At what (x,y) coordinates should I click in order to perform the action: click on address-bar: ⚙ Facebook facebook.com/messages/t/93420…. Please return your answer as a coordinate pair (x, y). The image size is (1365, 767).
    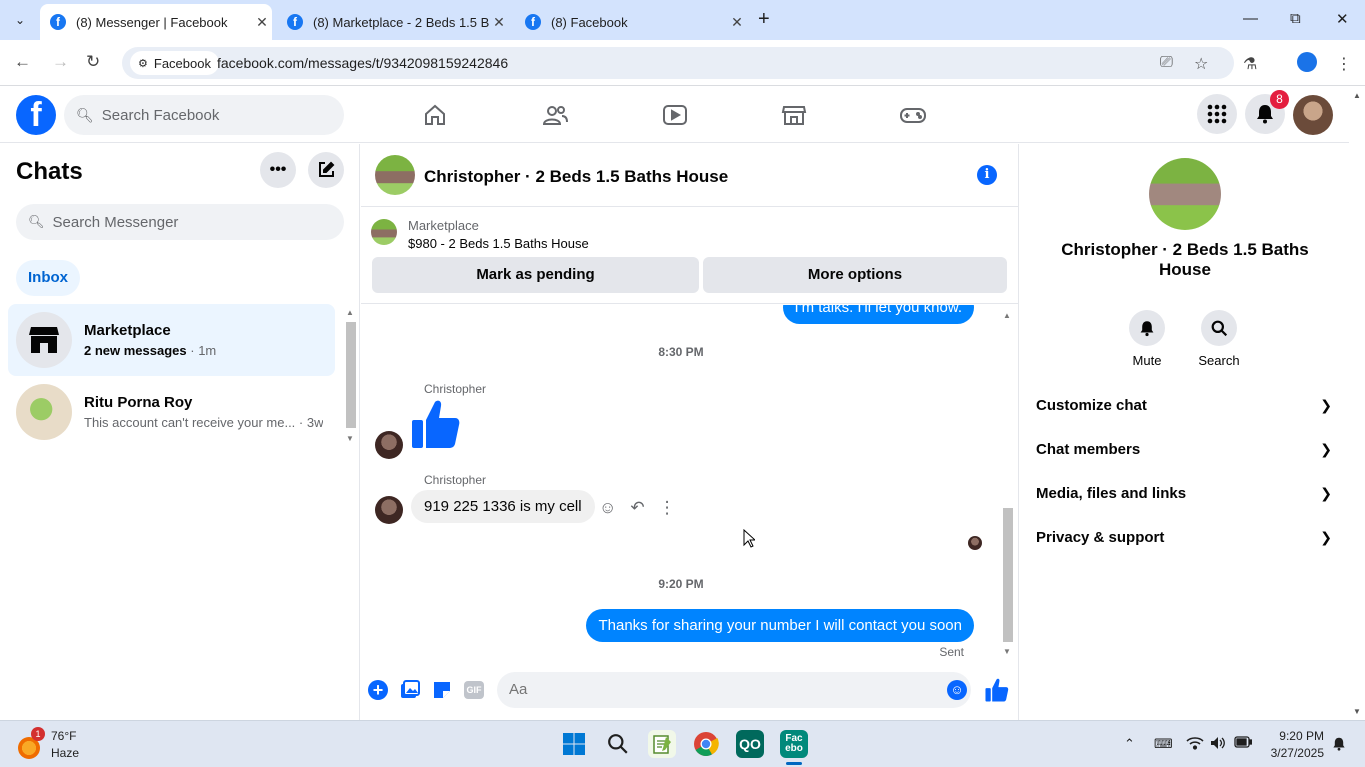
    Looking at the image, I should click on (678, 63).